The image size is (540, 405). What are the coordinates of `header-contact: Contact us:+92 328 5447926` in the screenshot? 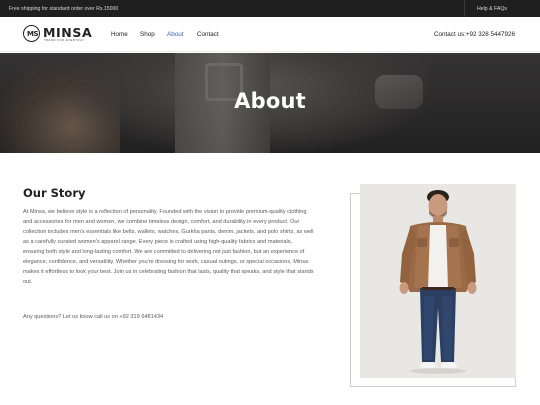 It's located at (475, 34).